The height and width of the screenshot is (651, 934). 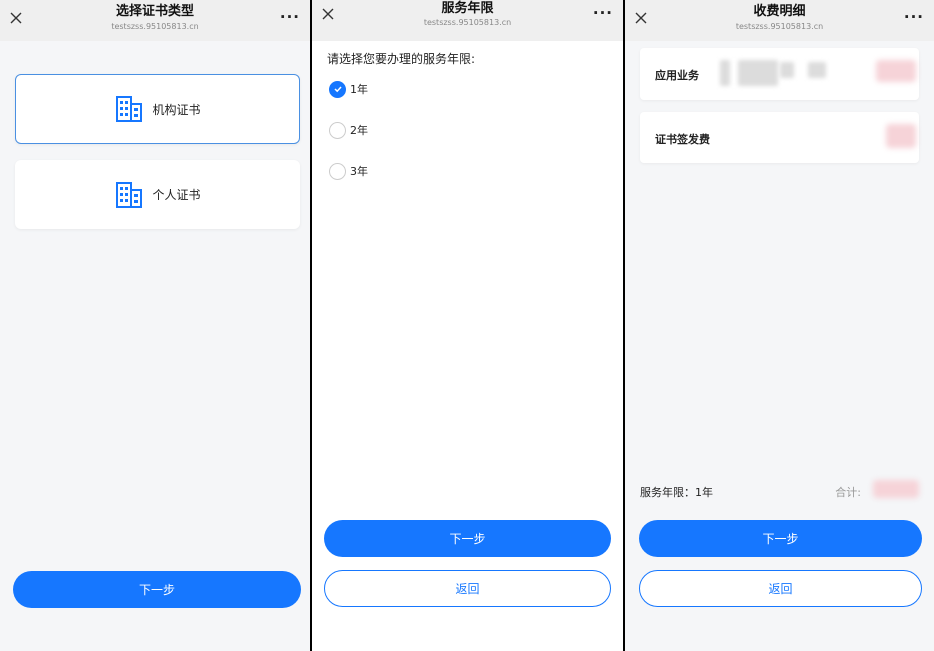 I want to click on service-years-text: 服务年限：1年, so click(x=676, y=492).